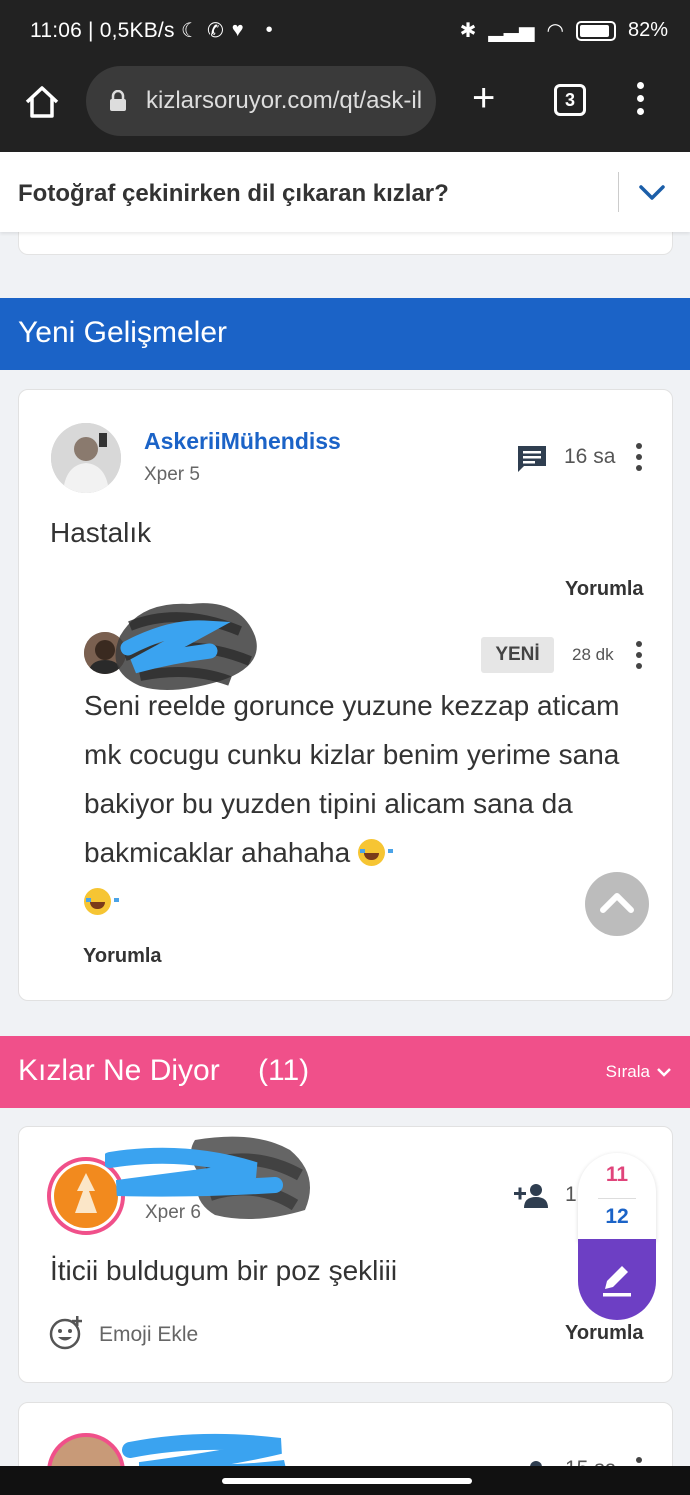  I want to click on girl-comment-button: Yorumla, so click(604, 1333).